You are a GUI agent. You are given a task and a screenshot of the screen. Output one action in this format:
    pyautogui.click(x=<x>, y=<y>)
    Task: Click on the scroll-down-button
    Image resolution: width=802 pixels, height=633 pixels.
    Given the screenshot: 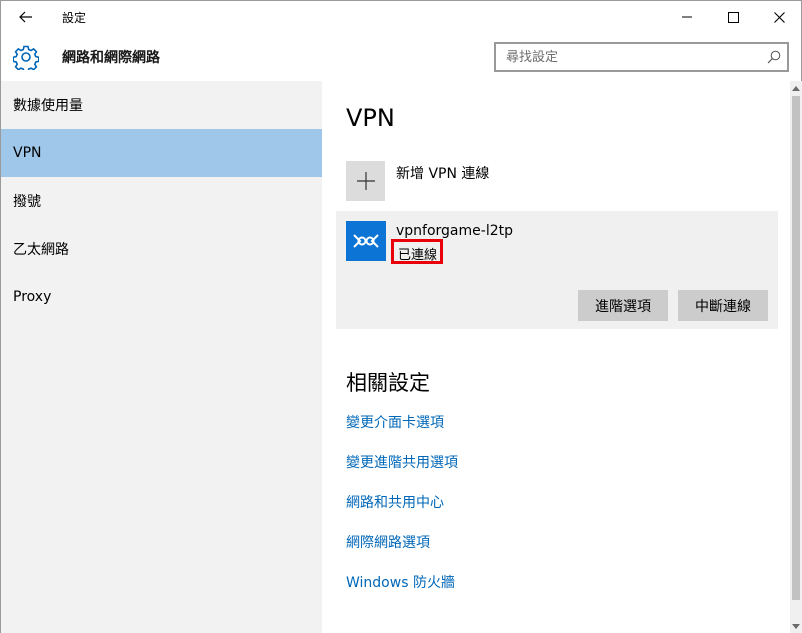 What is the action you would take?
    pyautogui.click(x=796, y=626)
    